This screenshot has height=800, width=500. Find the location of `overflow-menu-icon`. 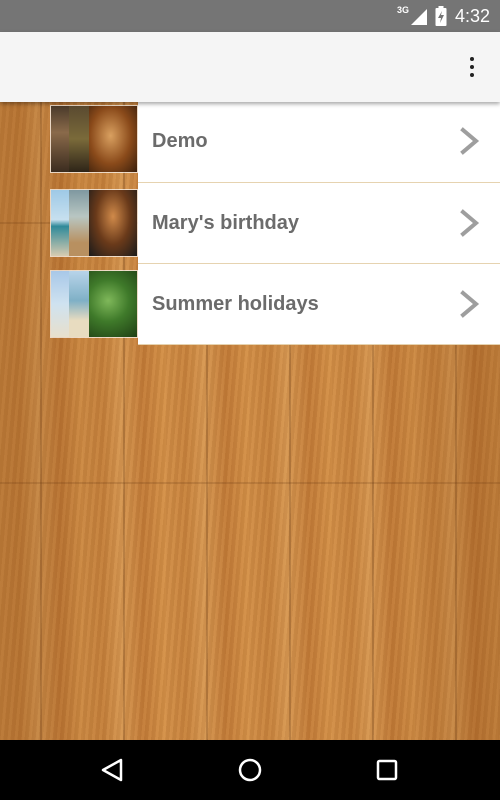

overflow-menu-icon is located at coordinates (472, 67).